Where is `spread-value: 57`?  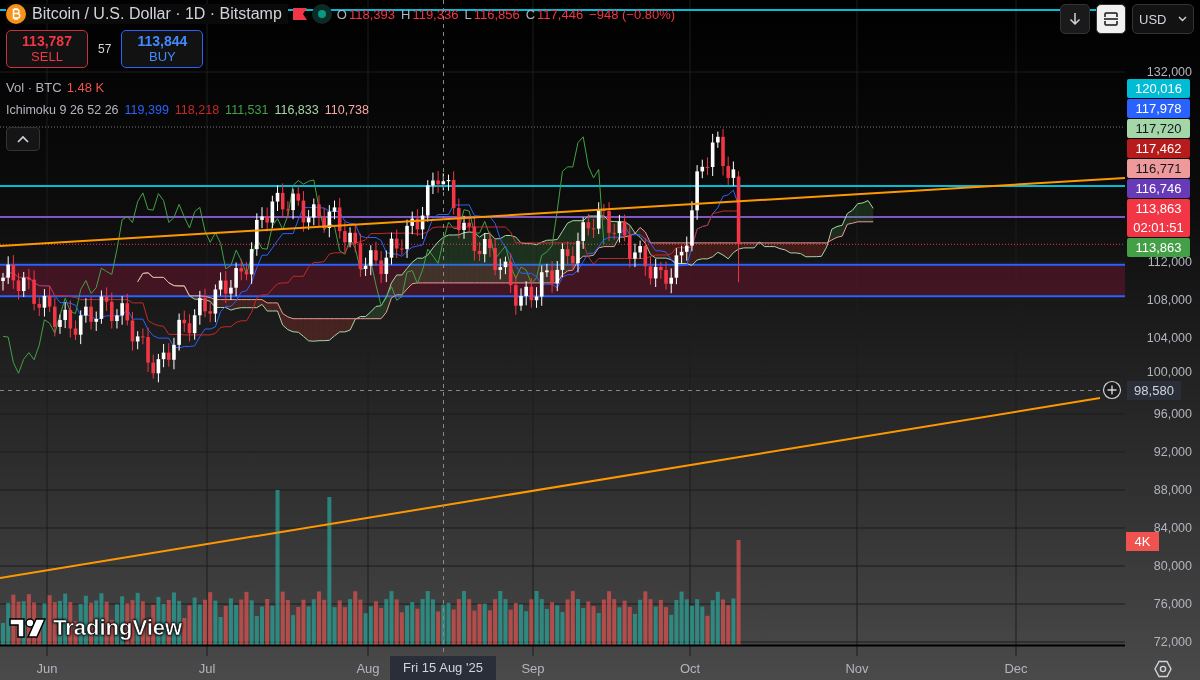
spread-value: 57 is located at coordinates (105, 49).